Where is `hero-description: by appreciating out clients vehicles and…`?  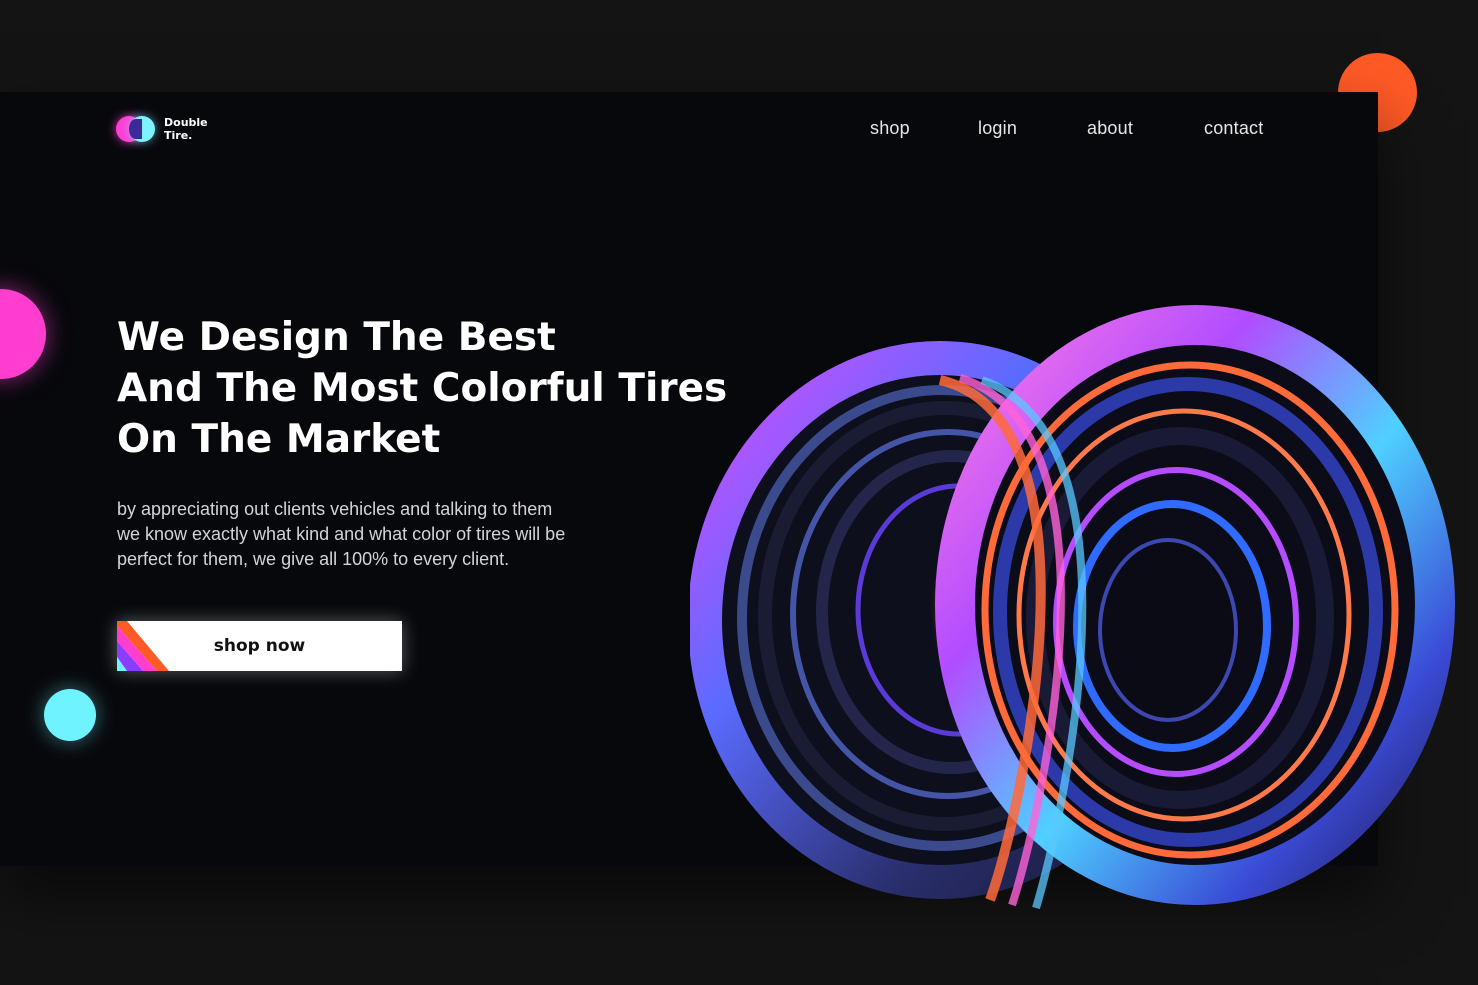 hero-description: by appreciating out clients vehicles and… is located at coordinates (397, 534).